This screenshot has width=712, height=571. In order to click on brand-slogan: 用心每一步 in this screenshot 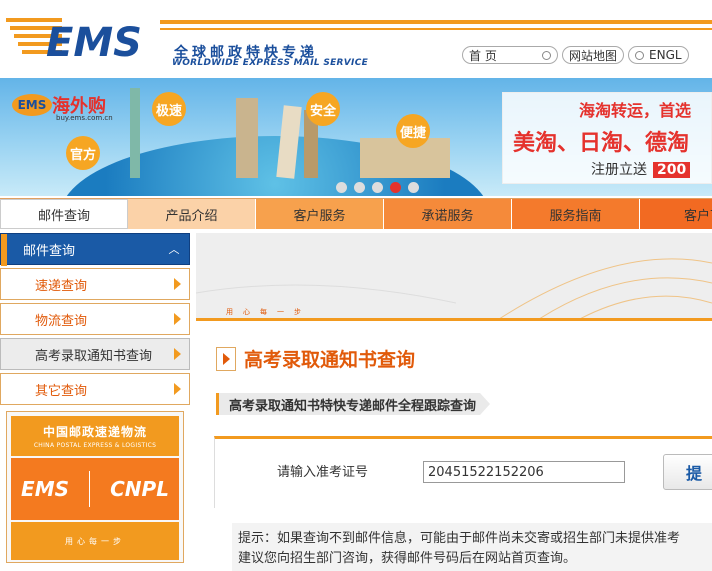, I will do `click(95, 541)`.